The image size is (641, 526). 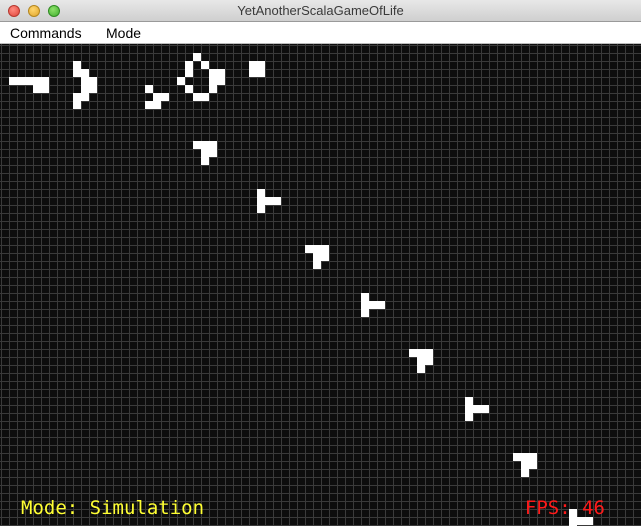 I want to click on fps-counter: FPS: 46, so click(x=564, y=508).